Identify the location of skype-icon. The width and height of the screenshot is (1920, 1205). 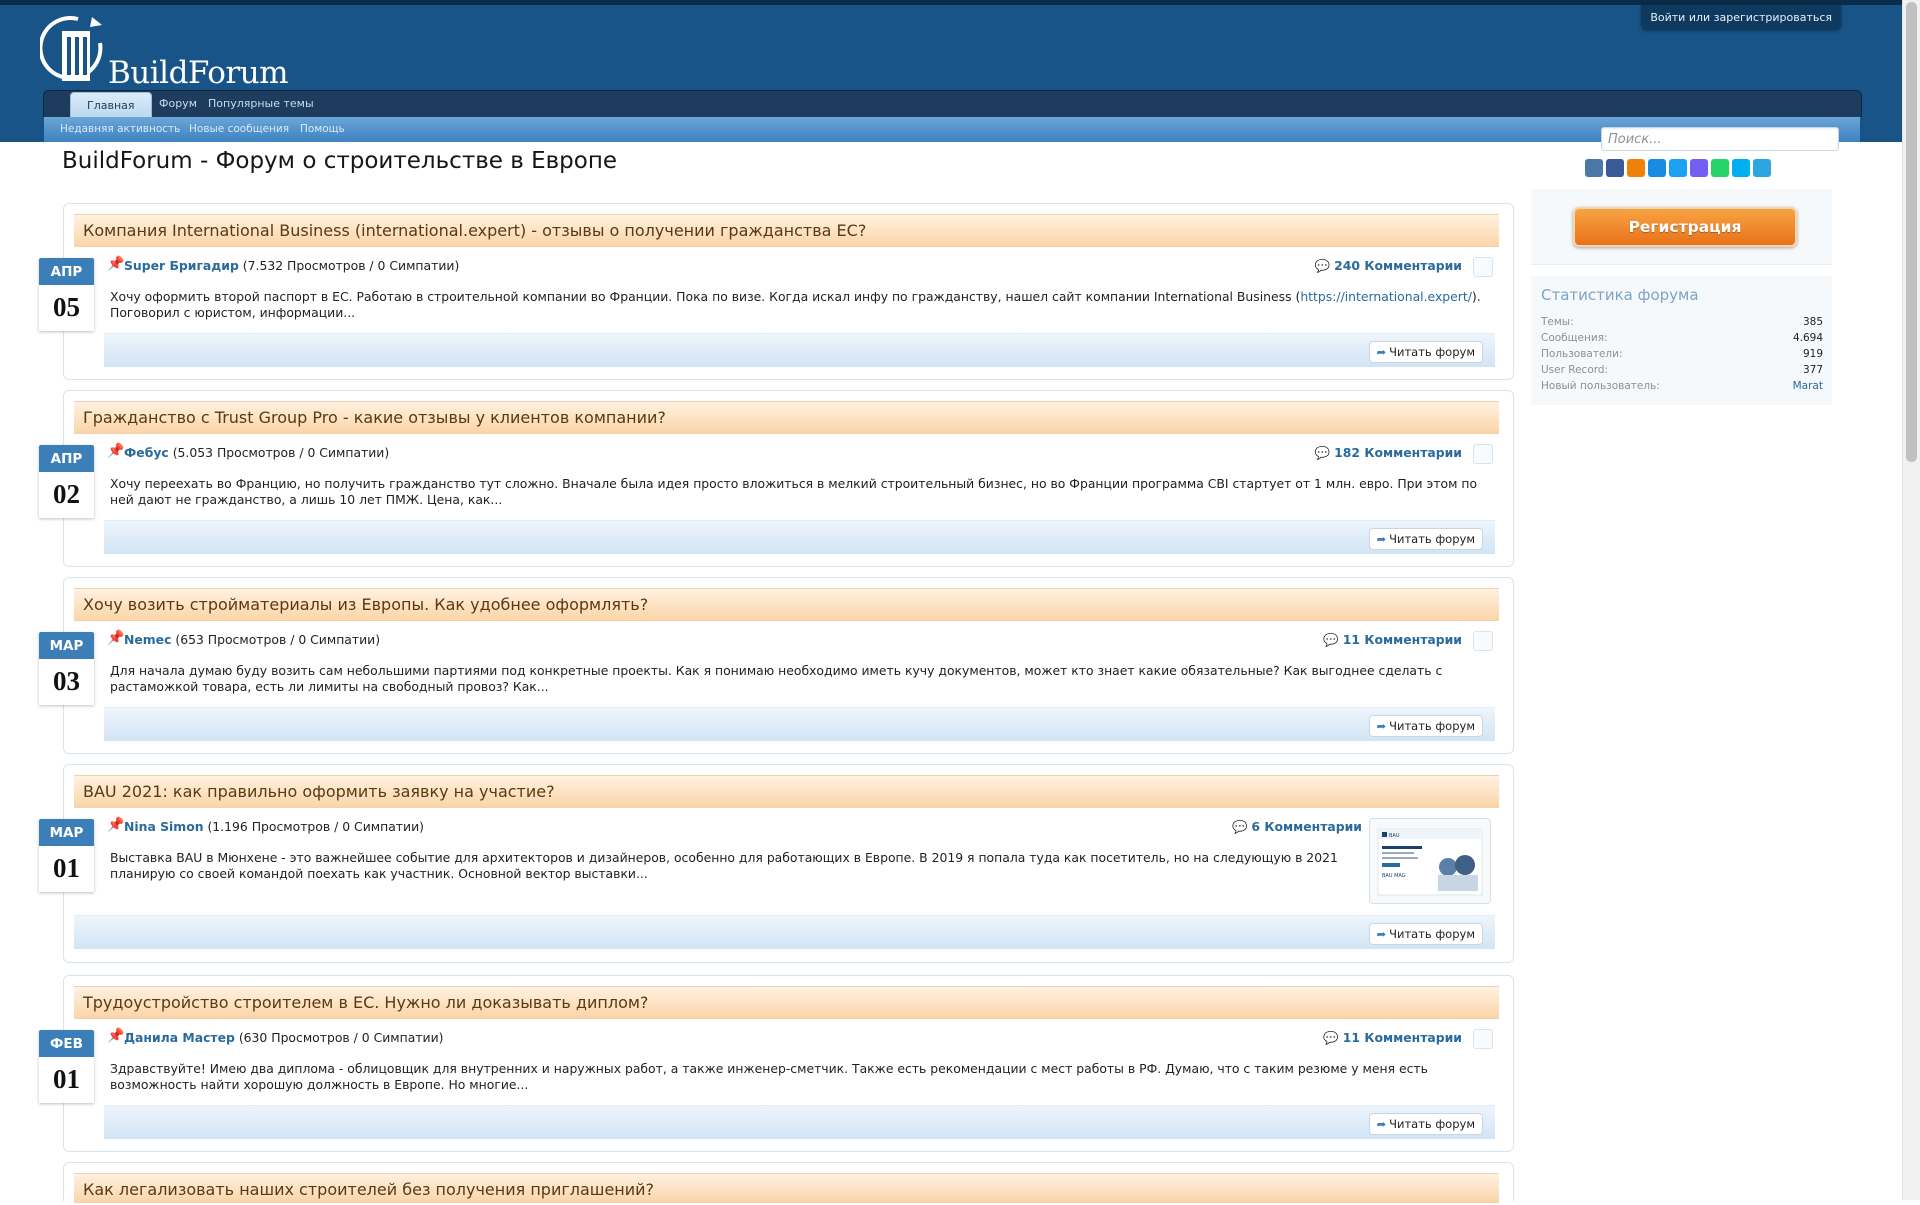
(1741, 168).